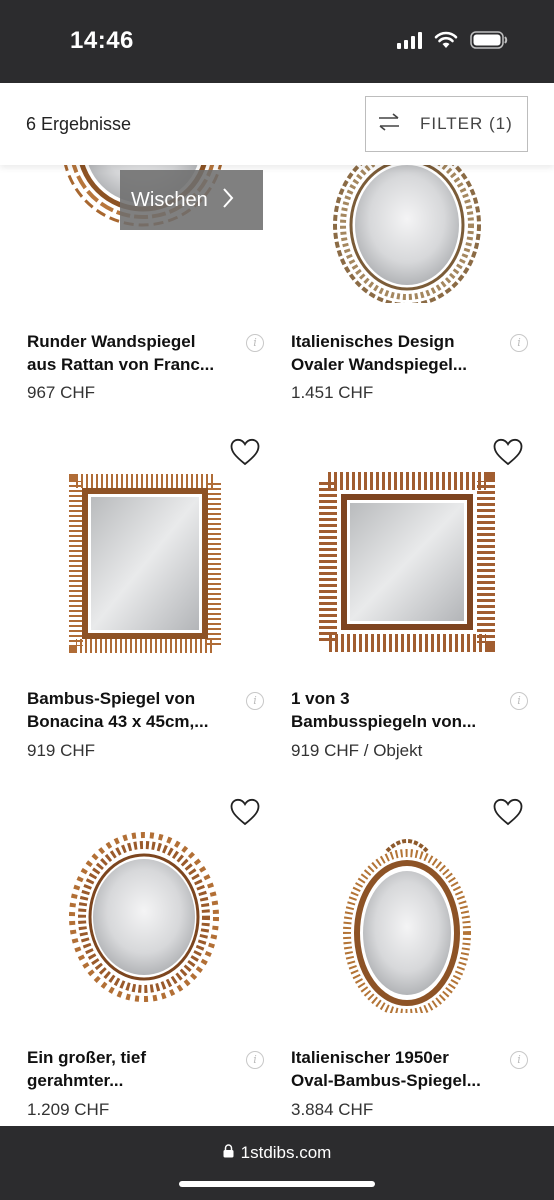  I want to click on wifi-icon, so click(446, 40).